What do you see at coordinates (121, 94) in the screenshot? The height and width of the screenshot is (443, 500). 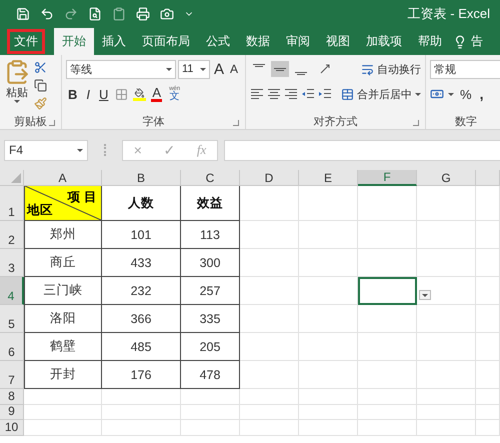 I see `borders-icon` at bounding box center [121, 94].